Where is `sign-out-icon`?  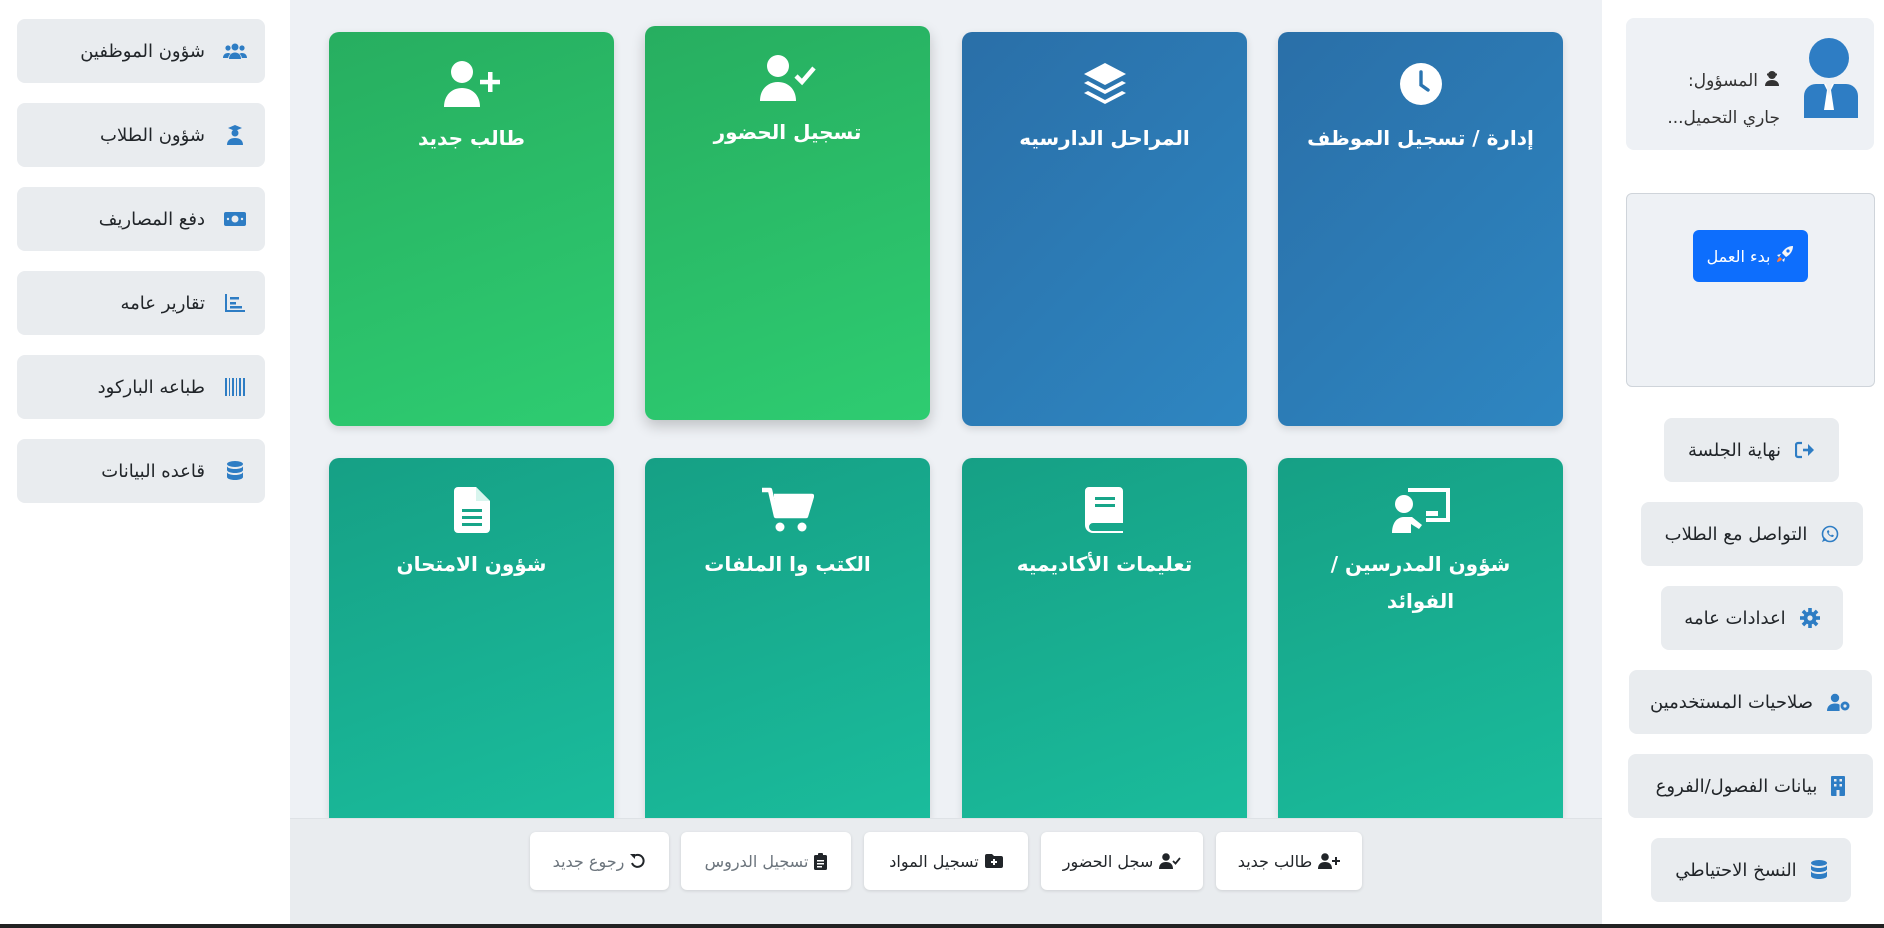
sign-out-icon is located at coordinates (1804, 450).